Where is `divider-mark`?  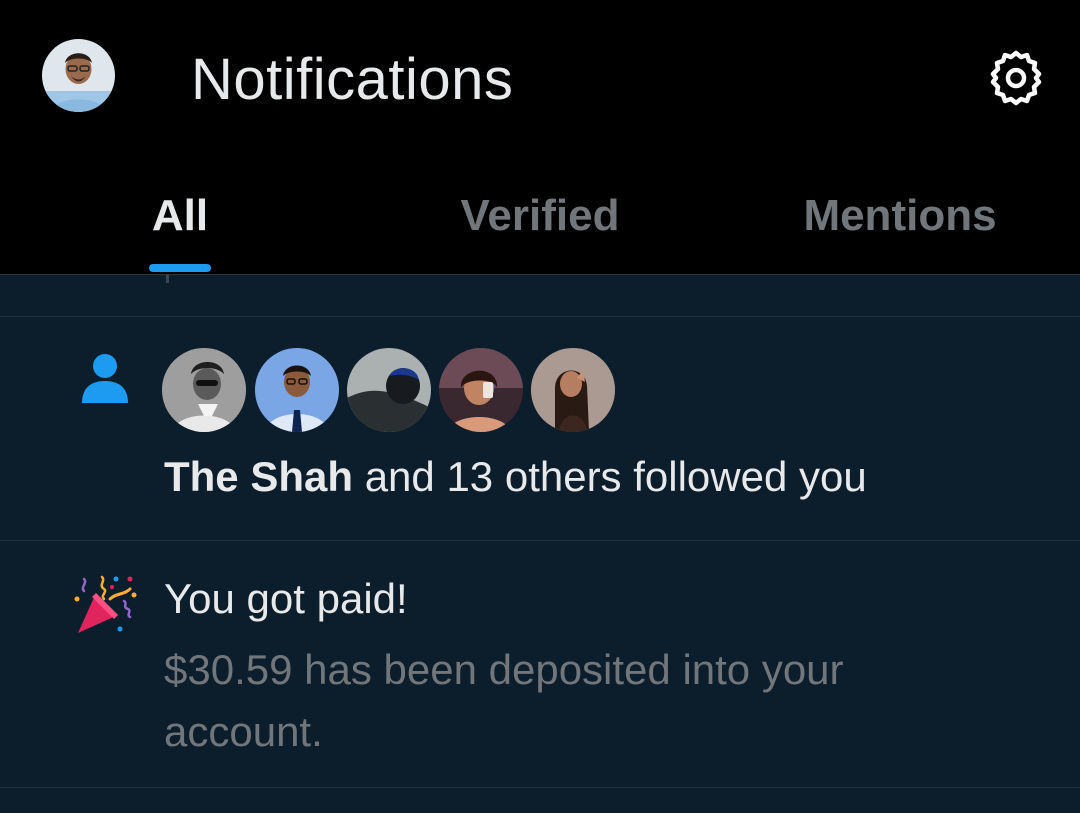 divider-mark is located at coordinates (167, 279).